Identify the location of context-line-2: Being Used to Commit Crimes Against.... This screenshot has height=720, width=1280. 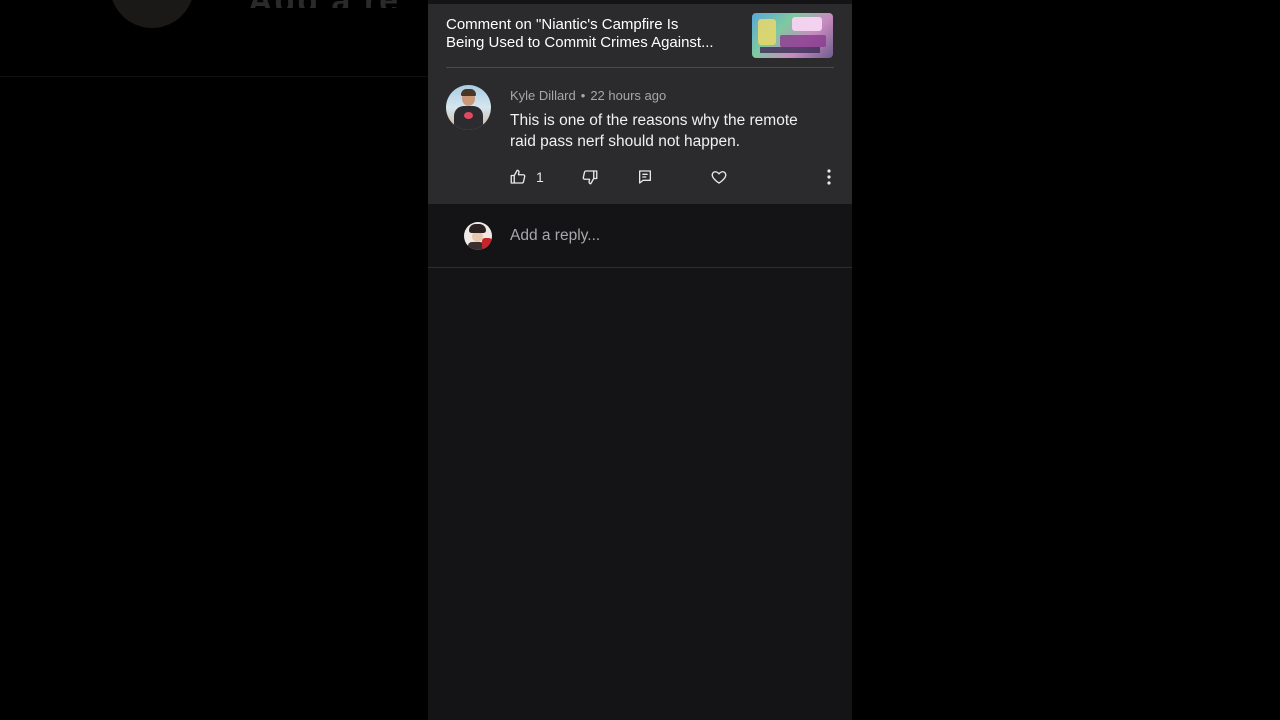
(580, 42).